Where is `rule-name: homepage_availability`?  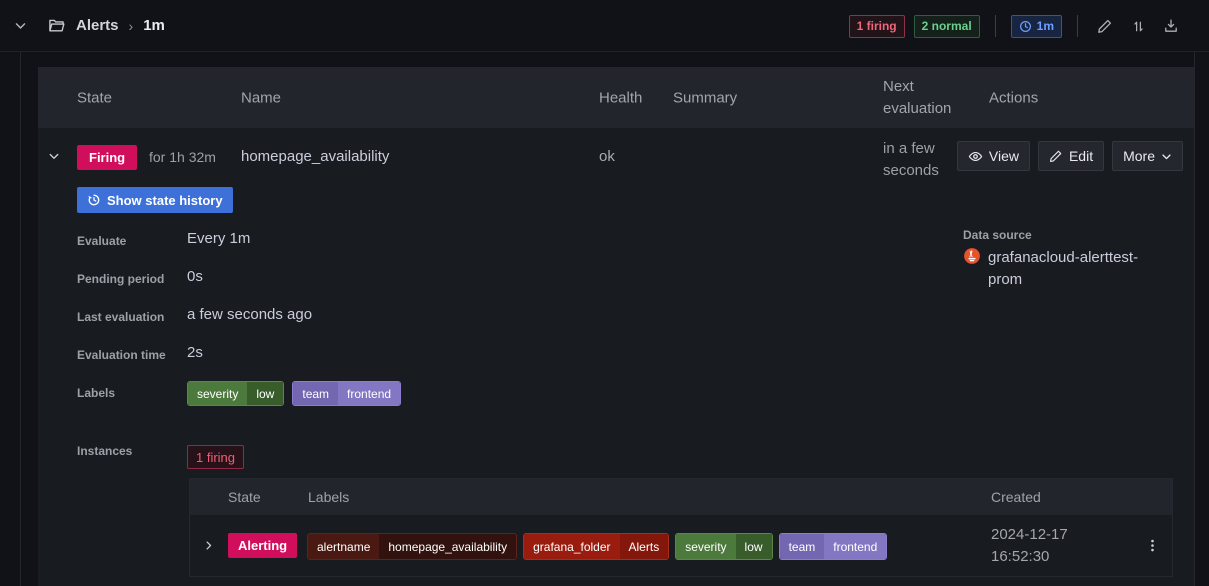
rule-name: homepage_availability is located at coordinates (315, 156).